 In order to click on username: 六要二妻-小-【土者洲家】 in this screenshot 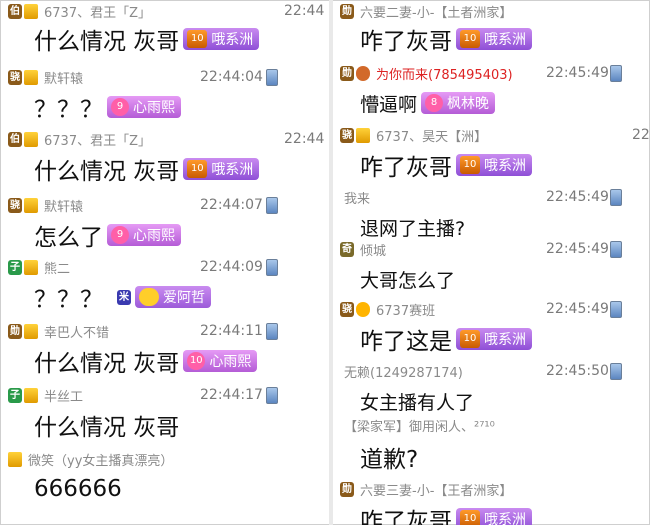, I will do `click(436, 11)`.